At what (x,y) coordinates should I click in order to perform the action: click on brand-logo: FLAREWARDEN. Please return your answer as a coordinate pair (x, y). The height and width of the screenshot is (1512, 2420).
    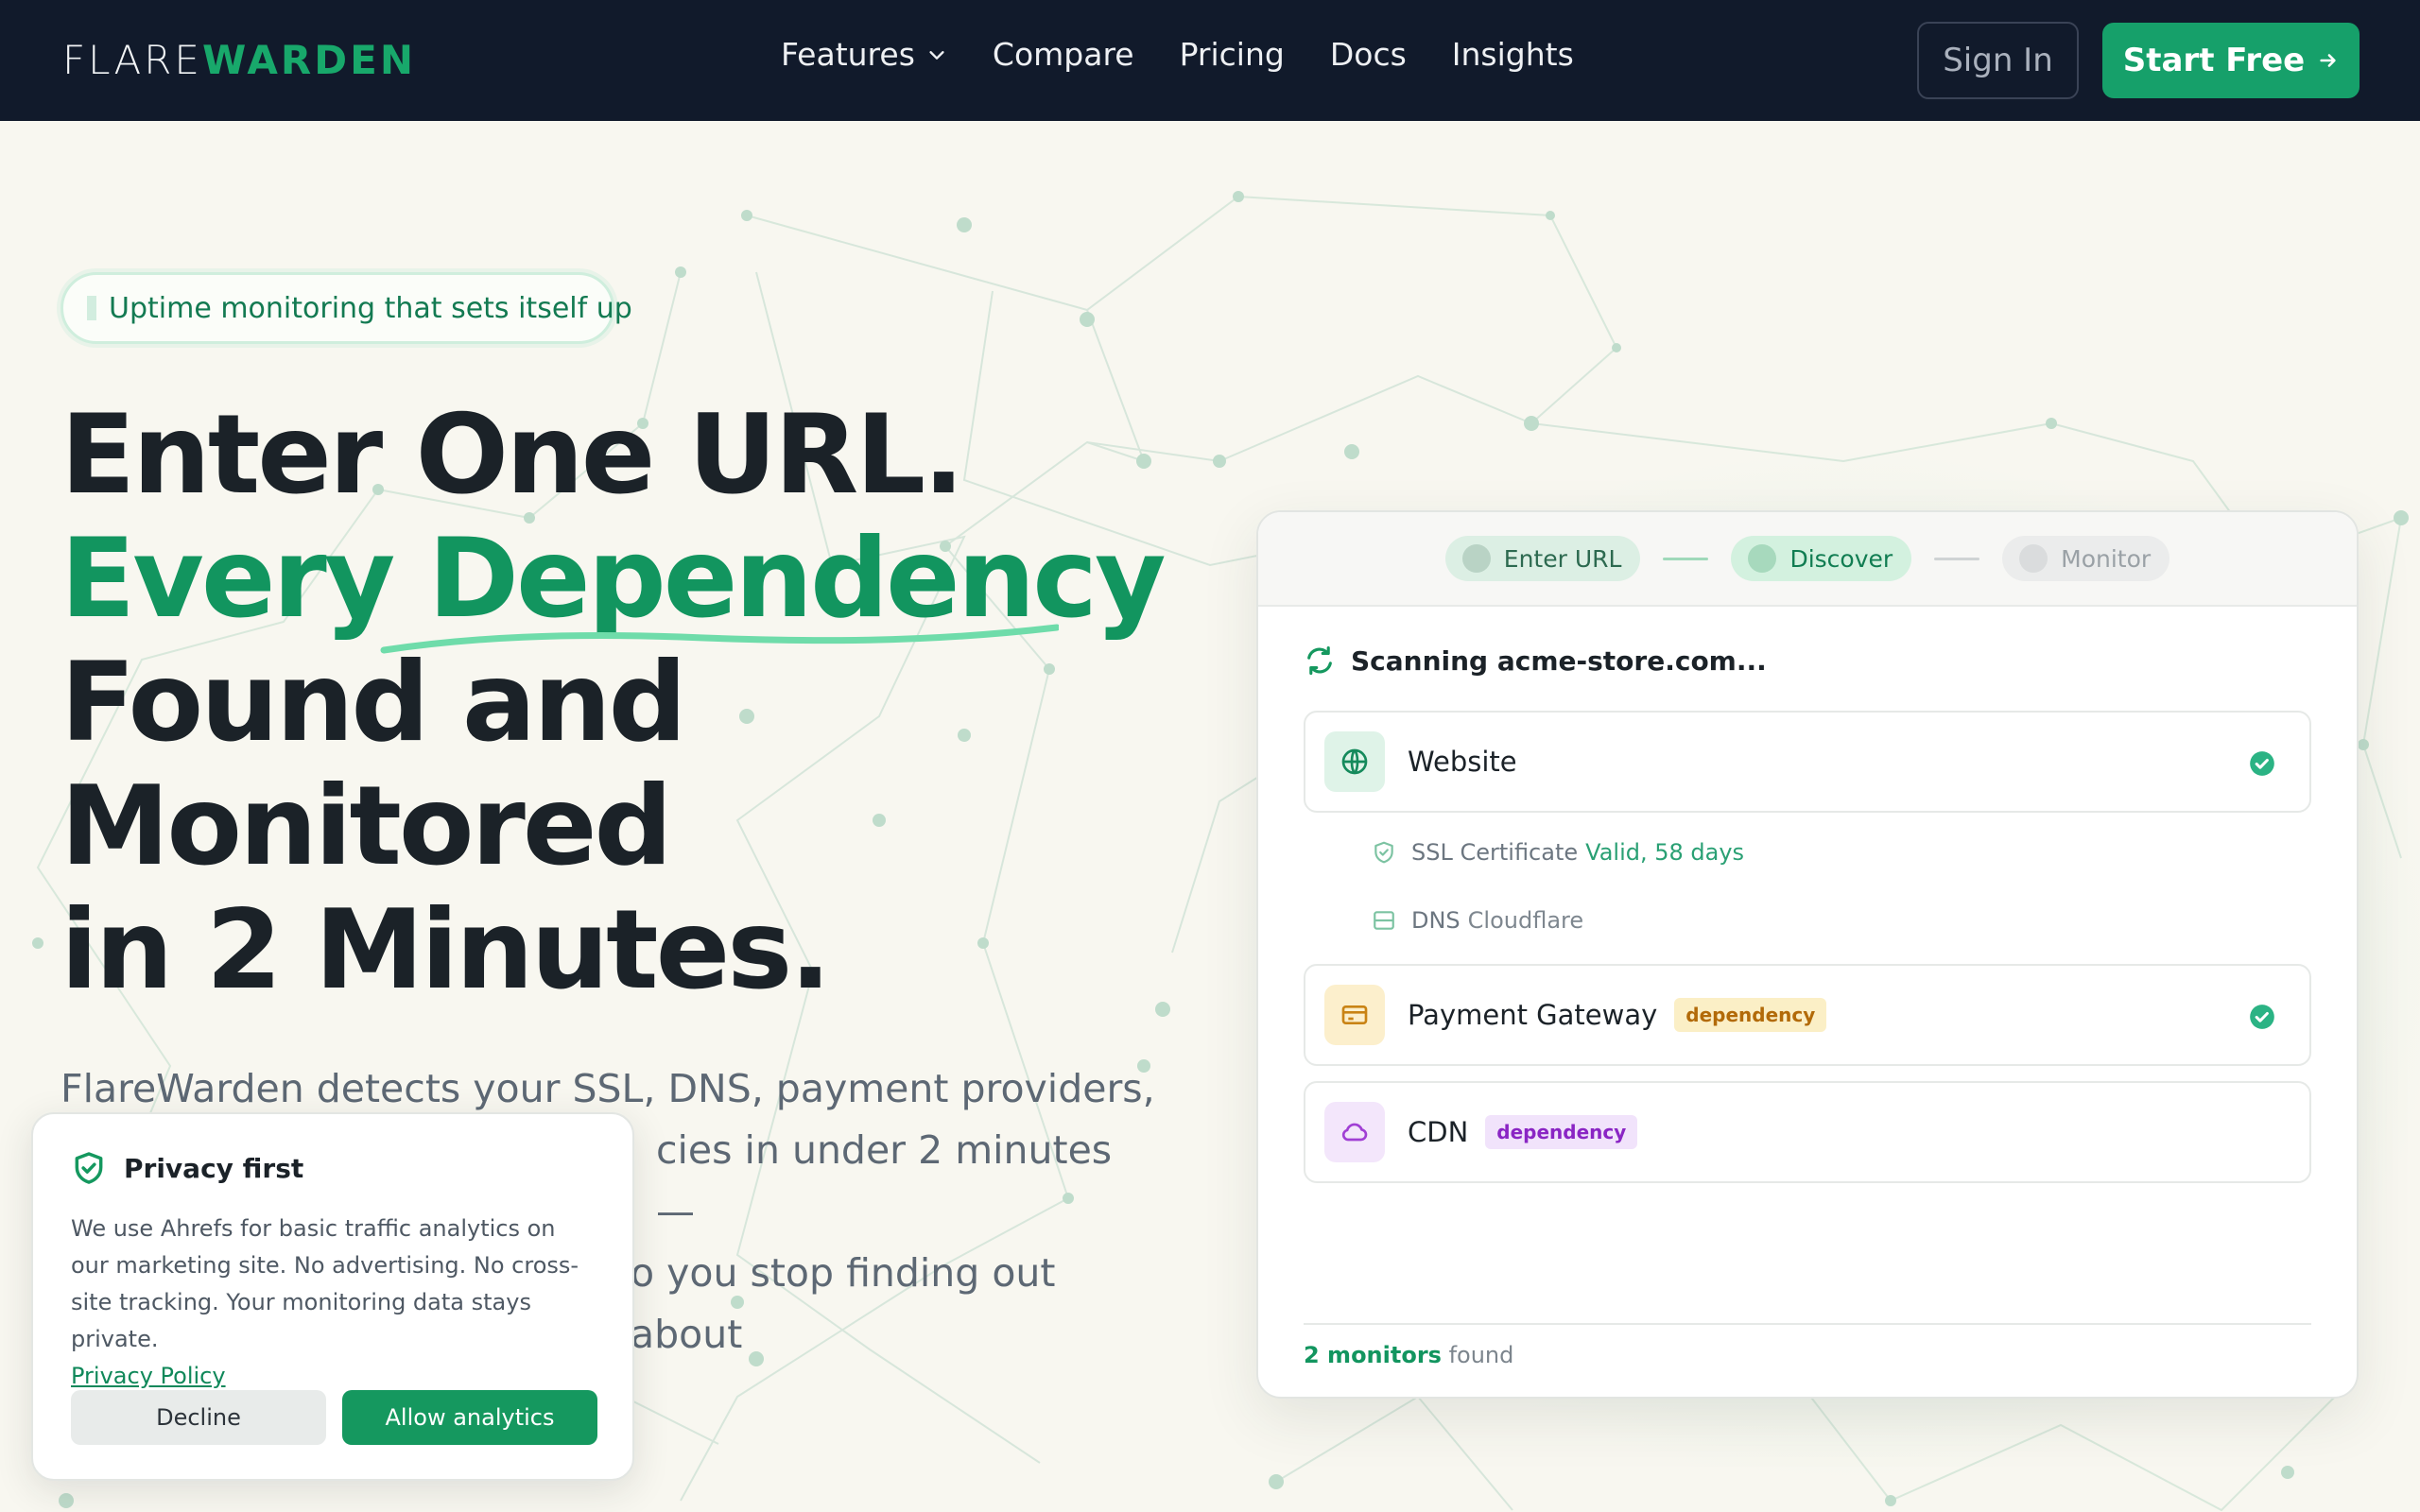
    Looking at the image, I should click on (239, 60).